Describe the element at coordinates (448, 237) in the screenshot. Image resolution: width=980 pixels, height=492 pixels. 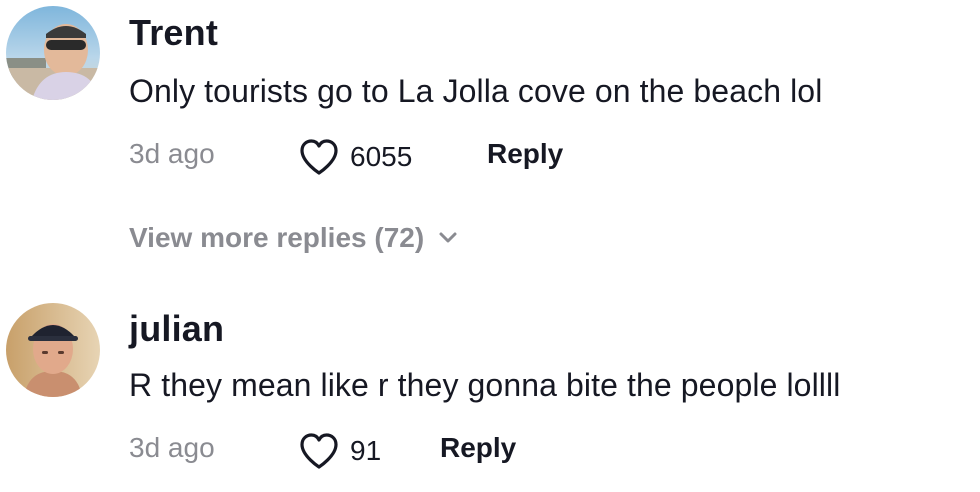
I see `chevron-down-icon` at that location.